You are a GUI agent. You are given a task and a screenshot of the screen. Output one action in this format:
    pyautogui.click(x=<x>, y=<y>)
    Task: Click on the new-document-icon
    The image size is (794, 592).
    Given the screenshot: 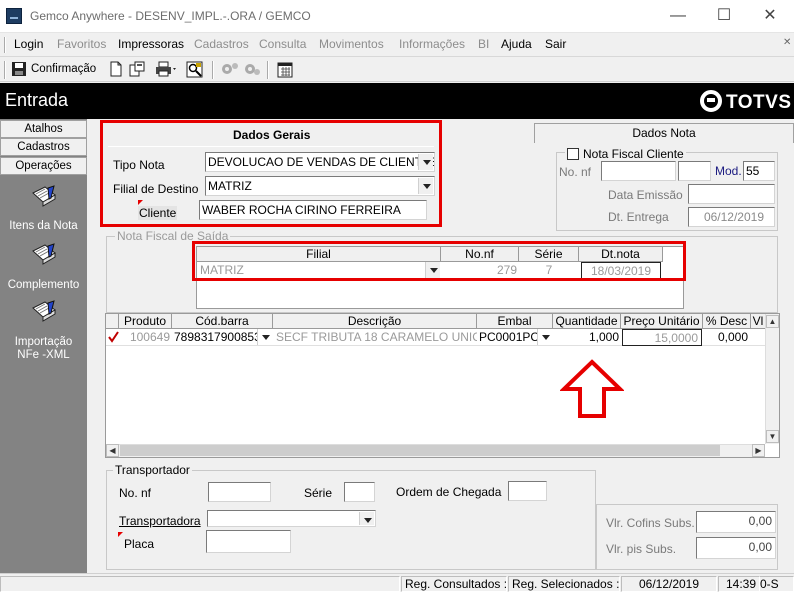 What is the action you would take?
    pyautogui.click(x=117, y=69)
    